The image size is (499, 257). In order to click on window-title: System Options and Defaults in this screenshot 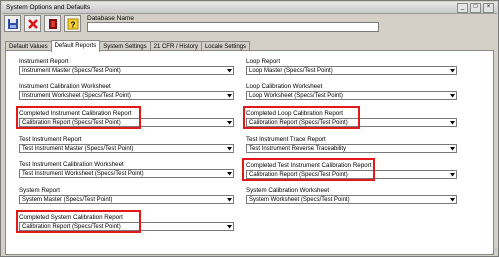, I will do `click(48, 7)`.